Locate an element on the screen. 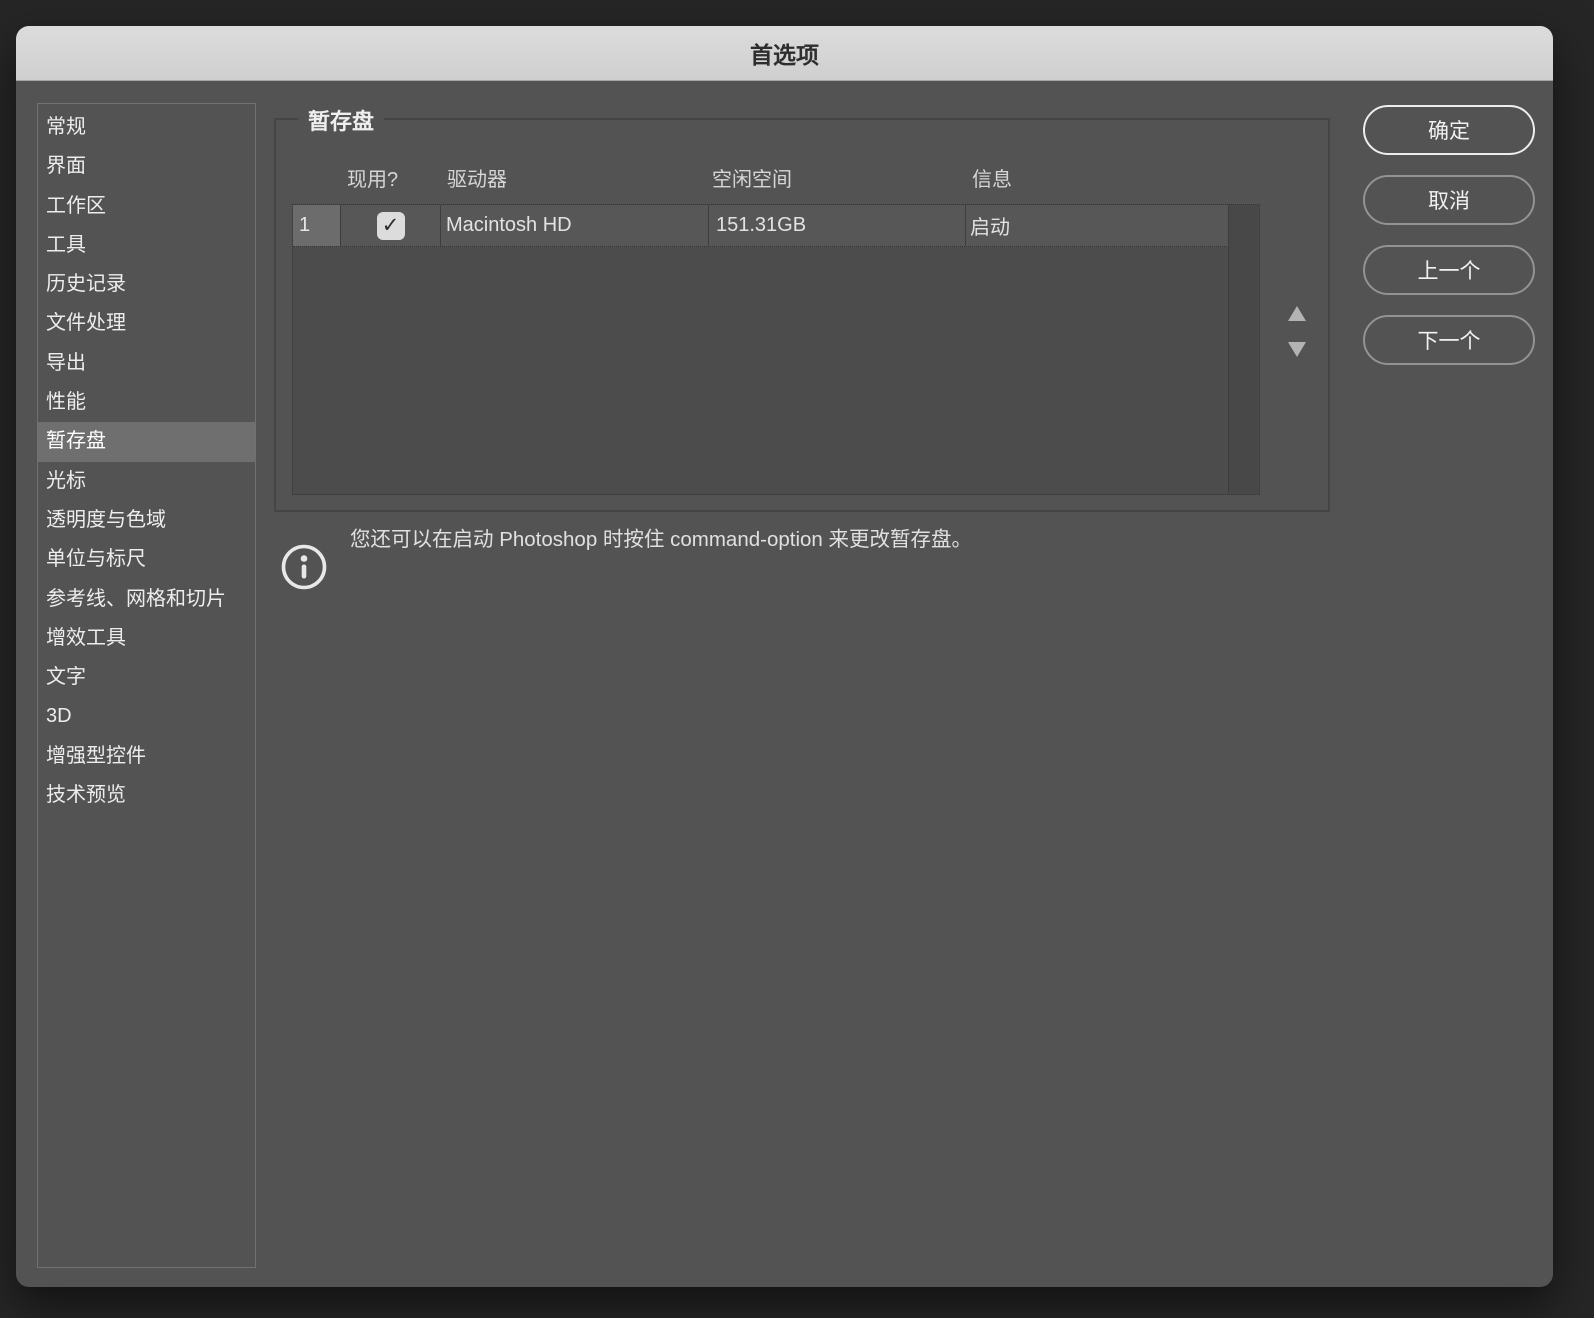 The height and width of the screenshot is (1318, 1594). sidebar-item-transparency-gamut: 透明度与色域 is located at coordinates (146, 520).